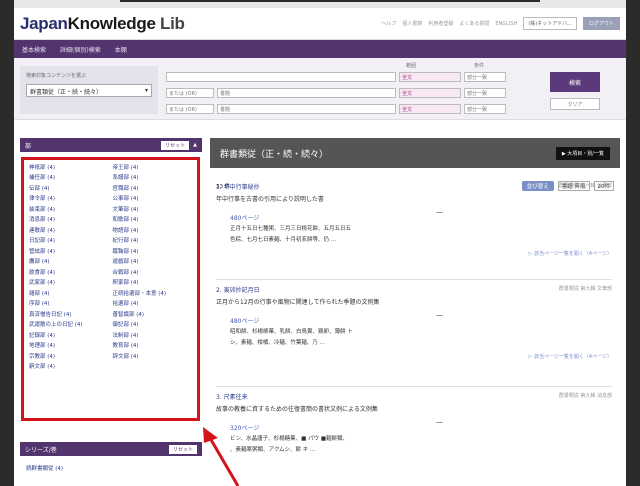 The height and width of the screenshot is (486, 640). What do you see at coordinates (153, 283) in the screenshot?
I see `facet-item: 釈家部 (4)` at bounding box center [153, 283].